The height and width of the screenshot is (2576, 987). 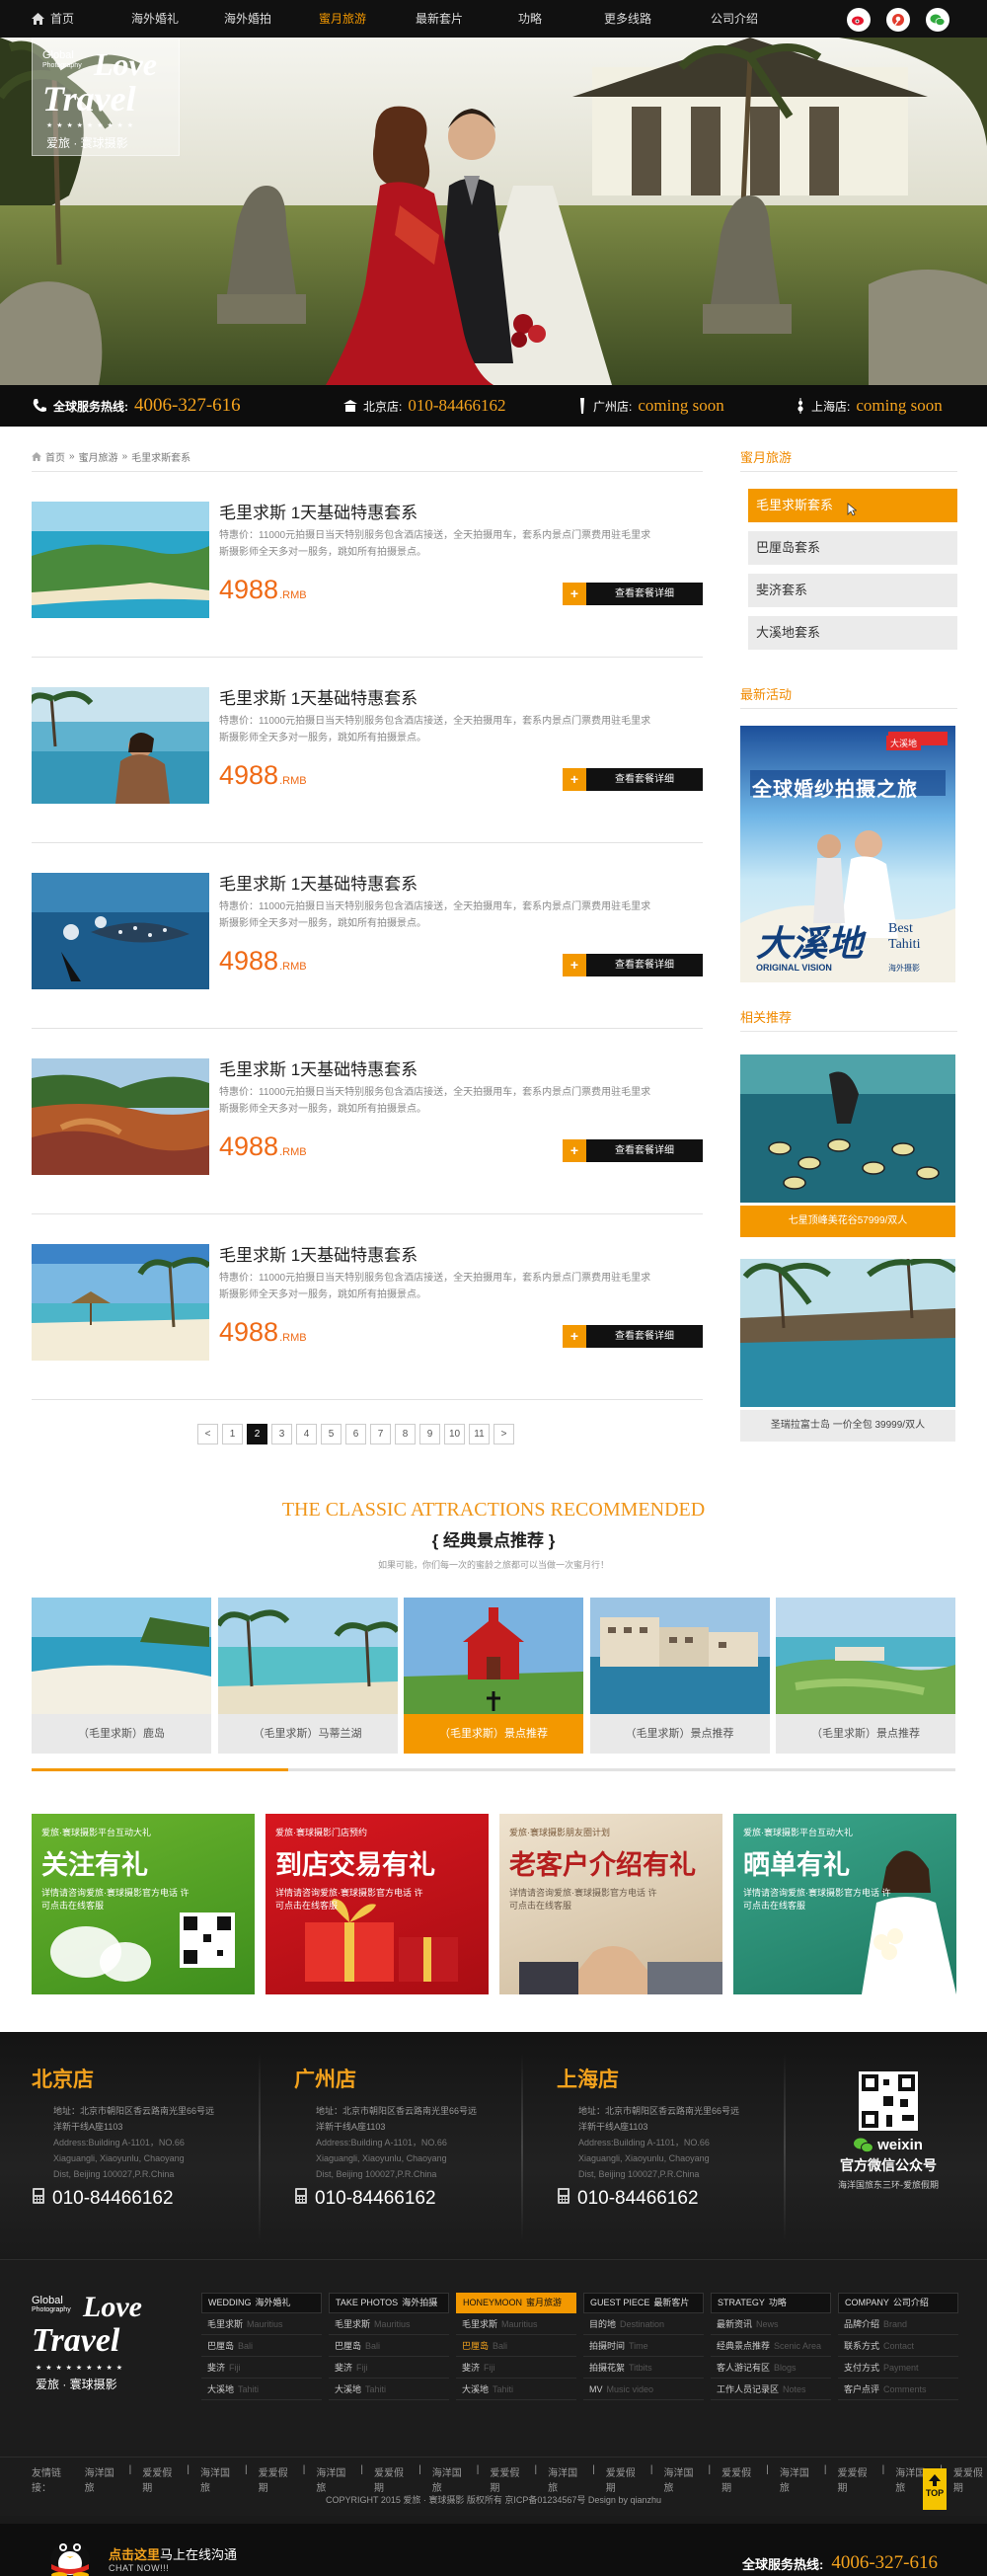 What do you see at coordinates (888, 2101) in the screenshot?
I see `wechat-qr-code` at bounding box center [888, 2101].